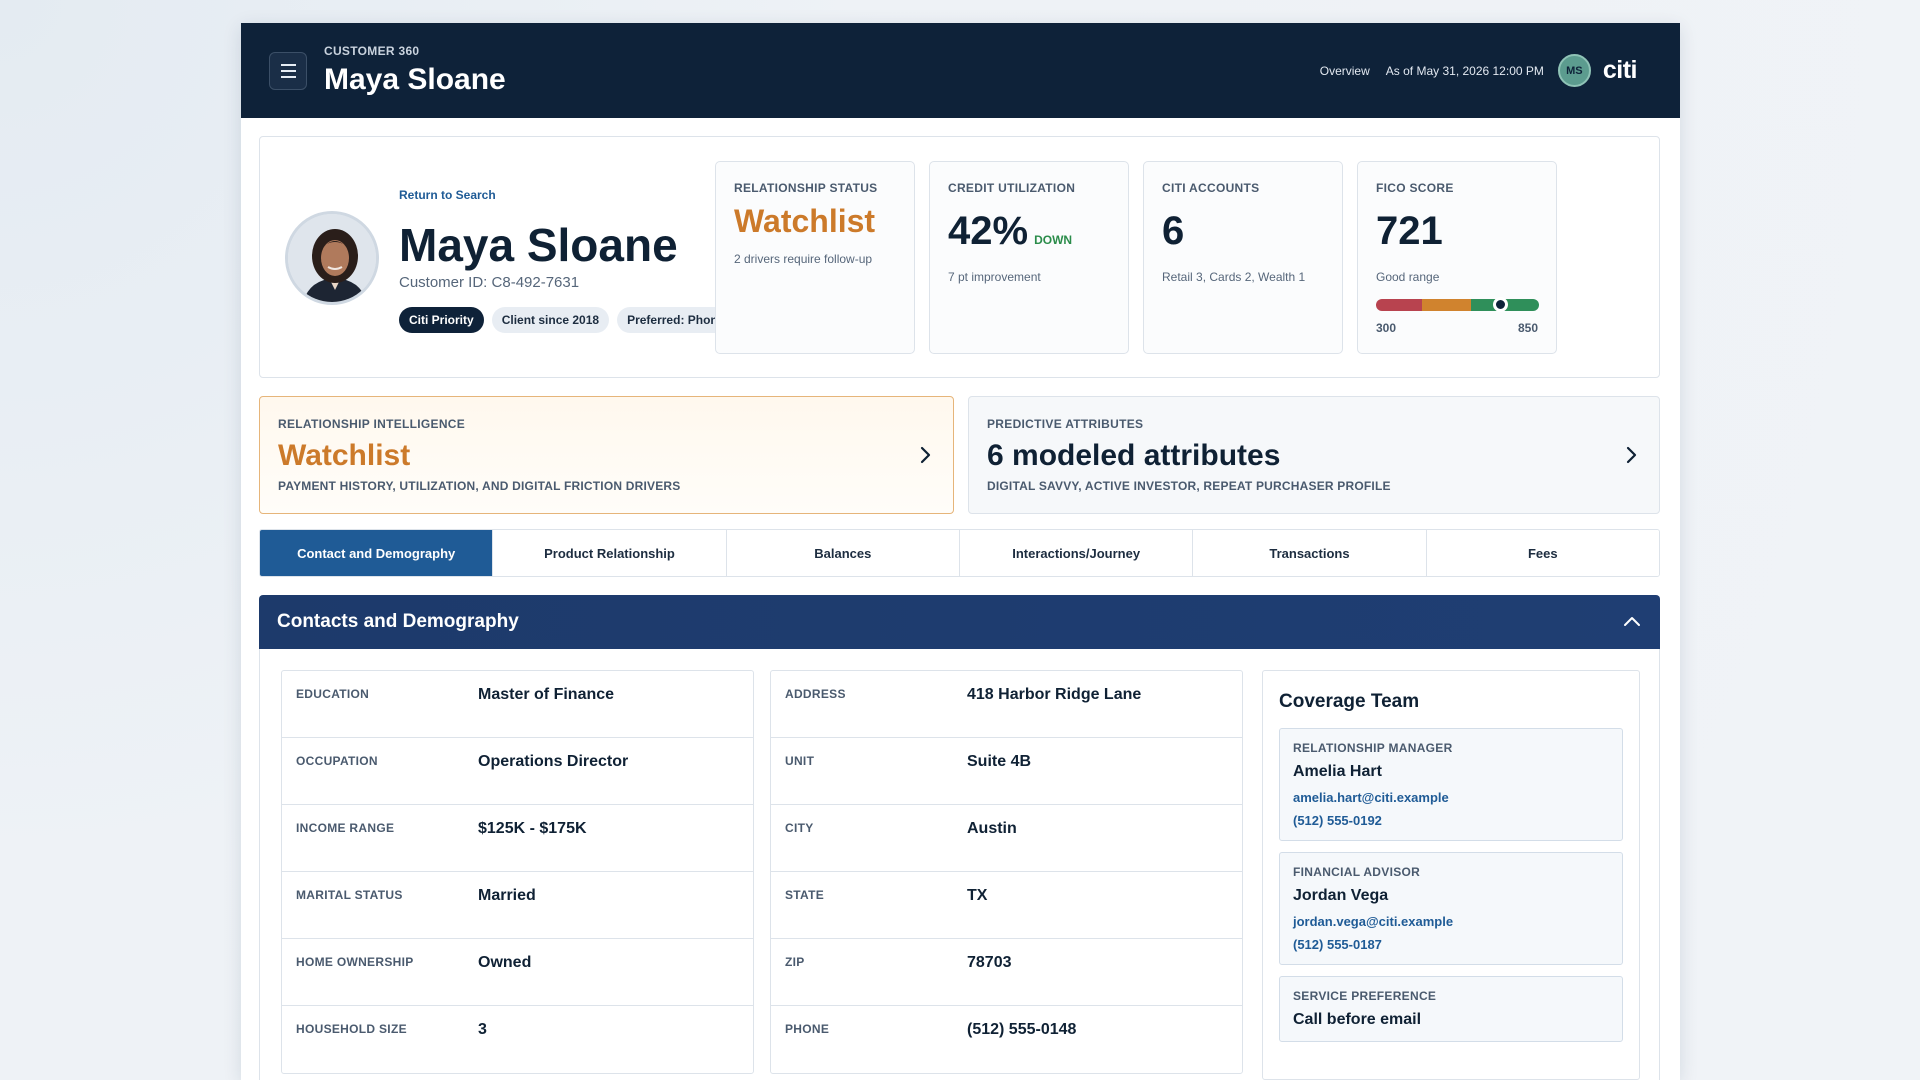  What do you see at coordinates (1006, 771) in the screenshot?
I see `table-row: UNIT Suite 4B` at bounding box center [1006, 771].